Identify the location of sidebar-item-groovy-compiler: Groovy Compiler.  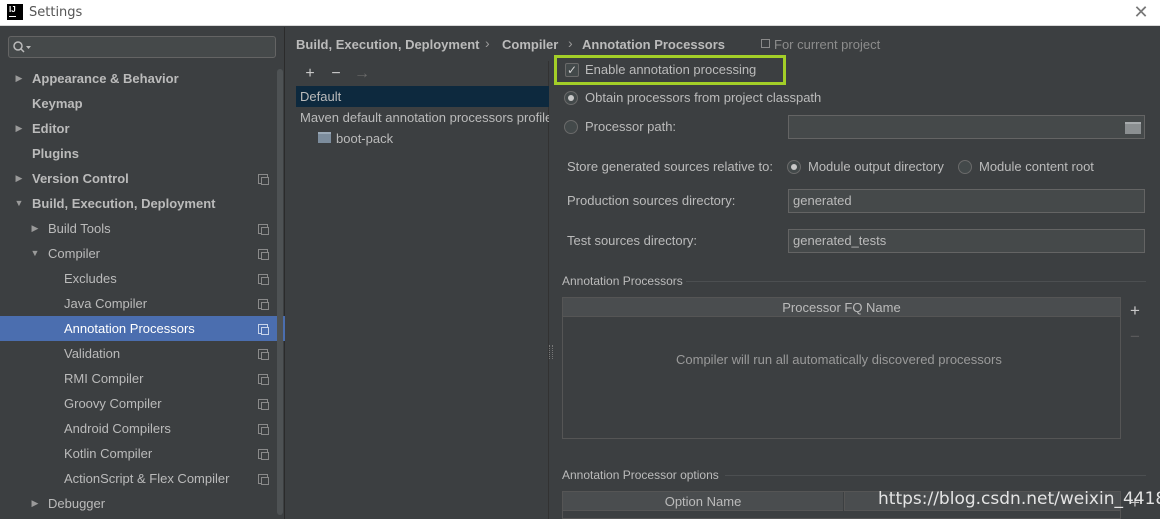
(142, 403).